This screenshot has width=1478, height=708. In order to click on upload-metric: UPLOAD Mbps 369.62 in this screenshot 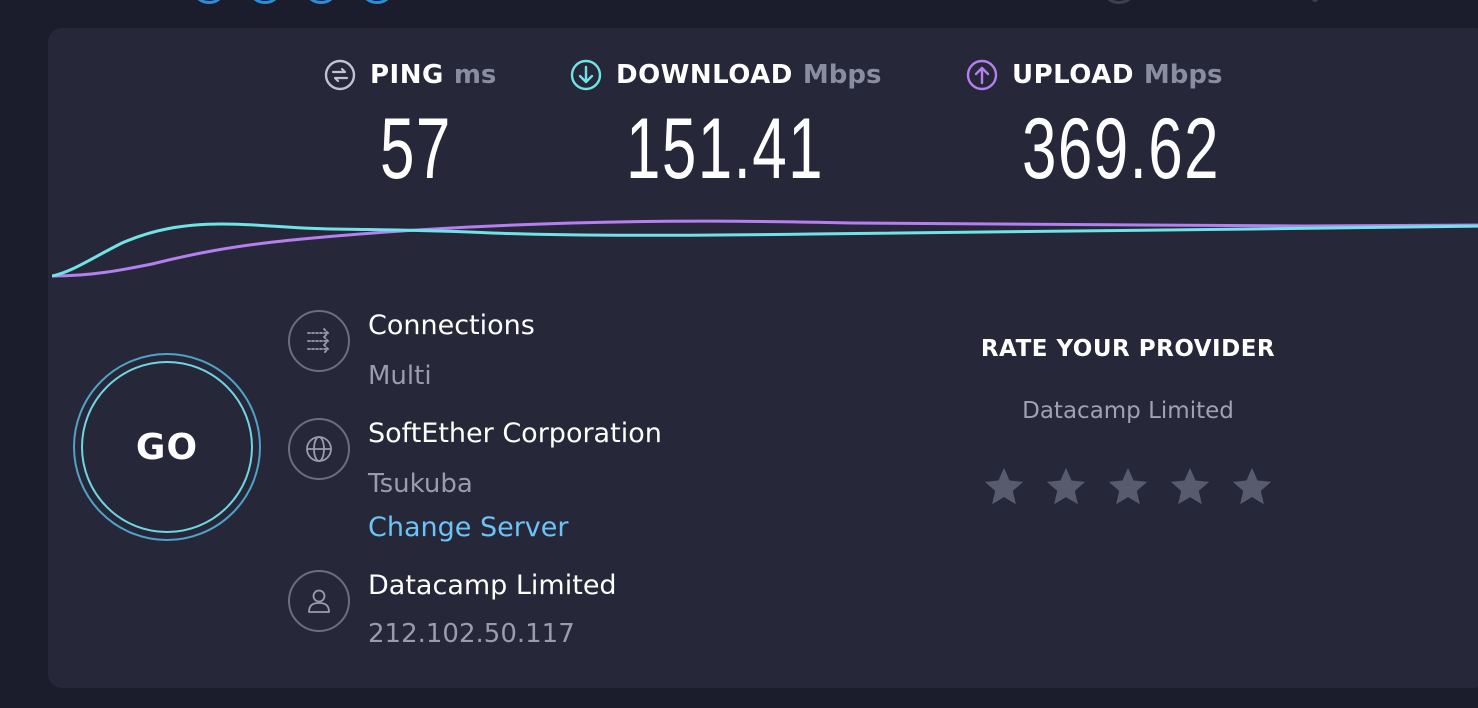, I will do `click(1094, 125)`.